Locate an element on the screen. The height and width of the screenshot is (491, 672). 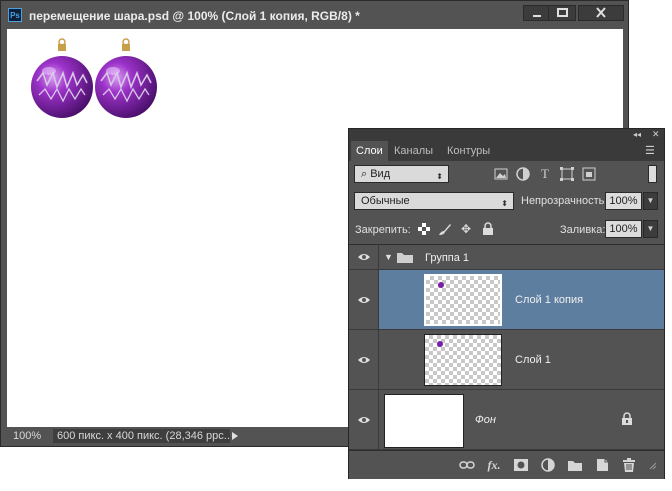
delete-layer-icon is located at coordinates (629, 465).